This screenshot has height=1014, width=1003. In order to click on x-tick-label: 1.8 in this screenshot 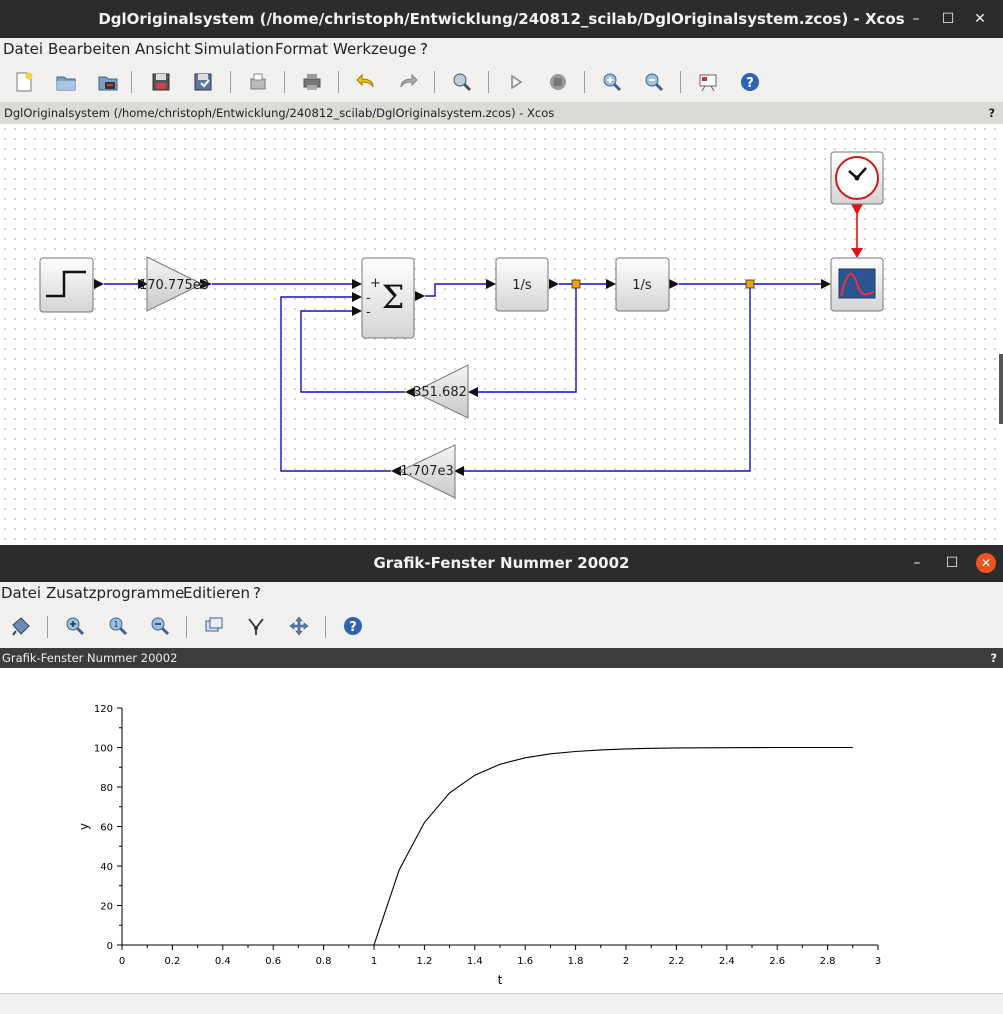, I will do `click(576, 961)`.